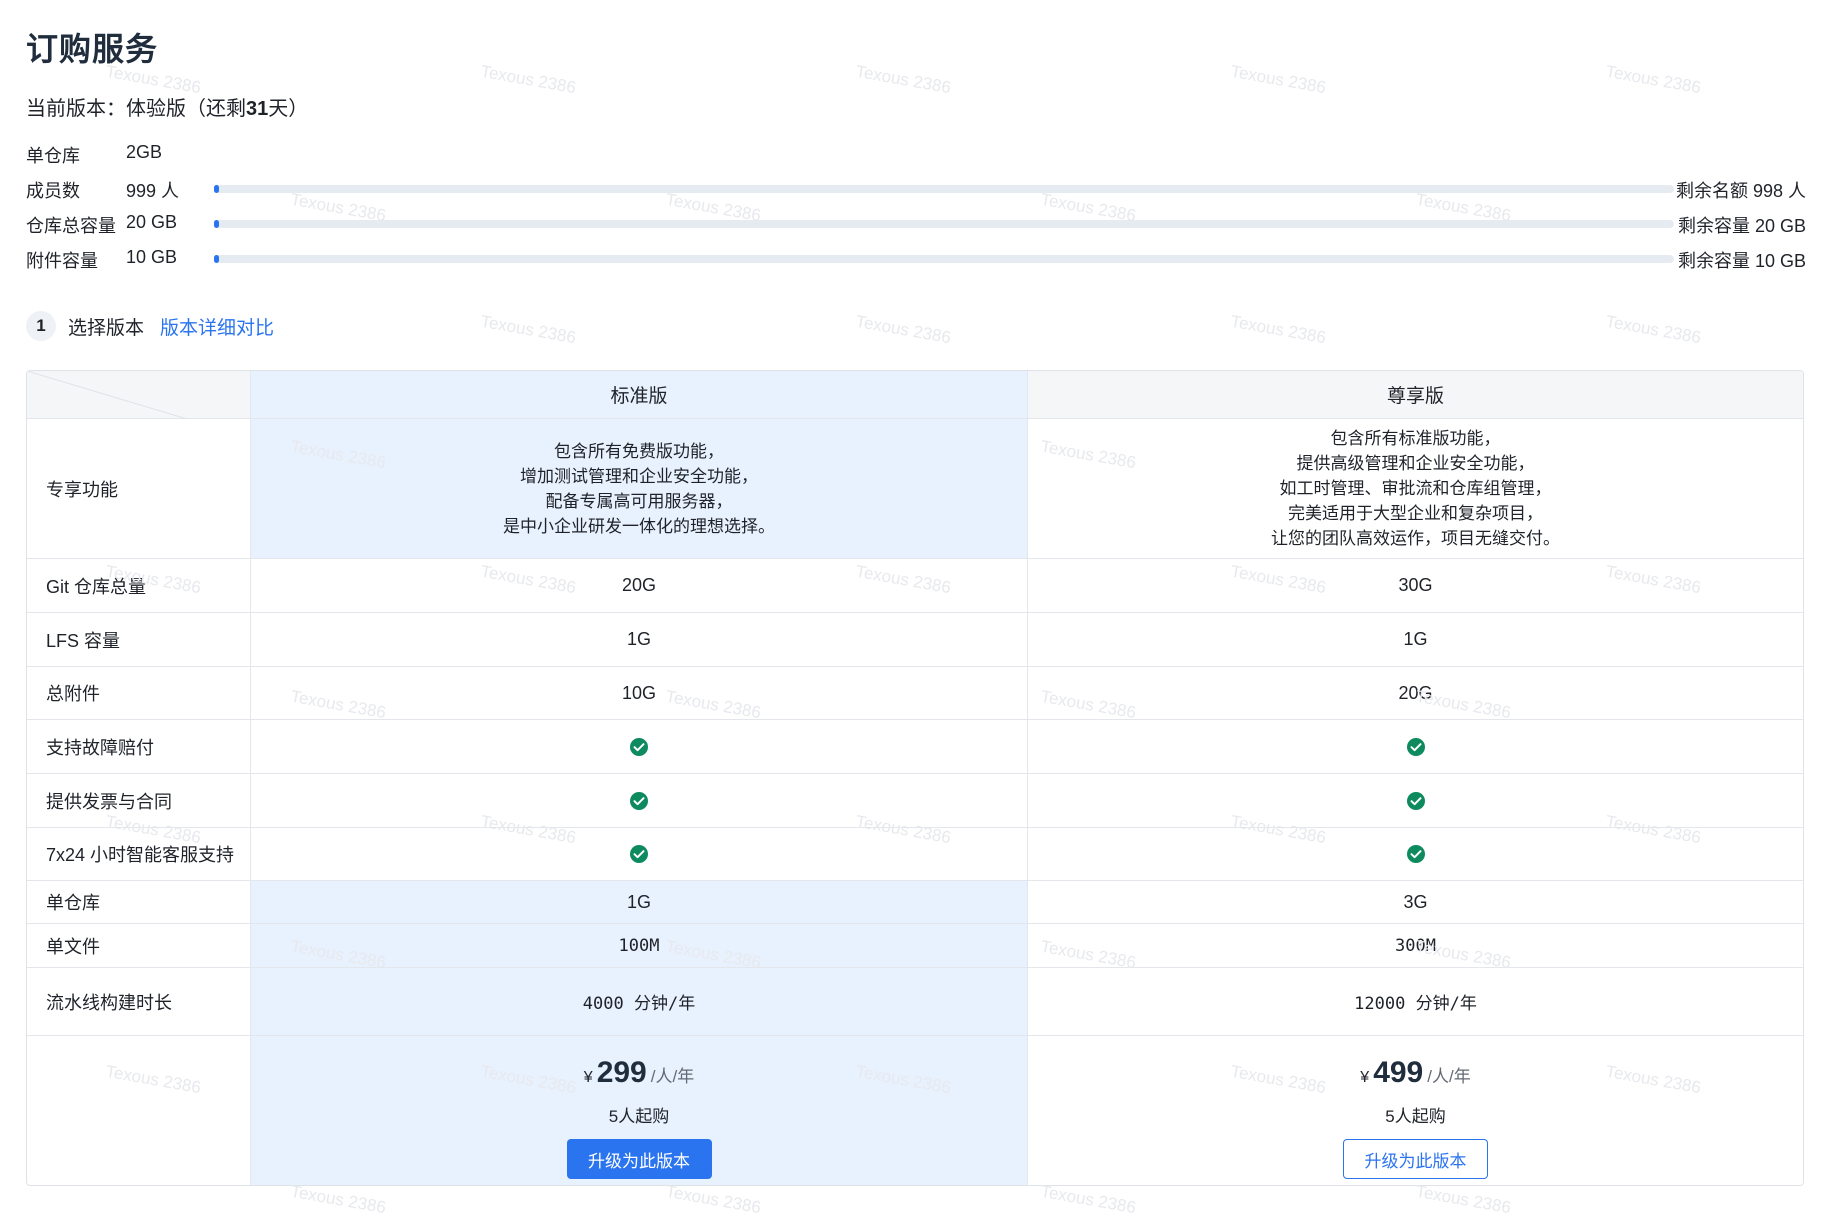 Image resolution: width=1835 pixels, height=1219 pixels. What do you see at coordinates (152, 222) in the screenshot?
I see `quota-value: 20 GB` at bounding box center [152, 222].